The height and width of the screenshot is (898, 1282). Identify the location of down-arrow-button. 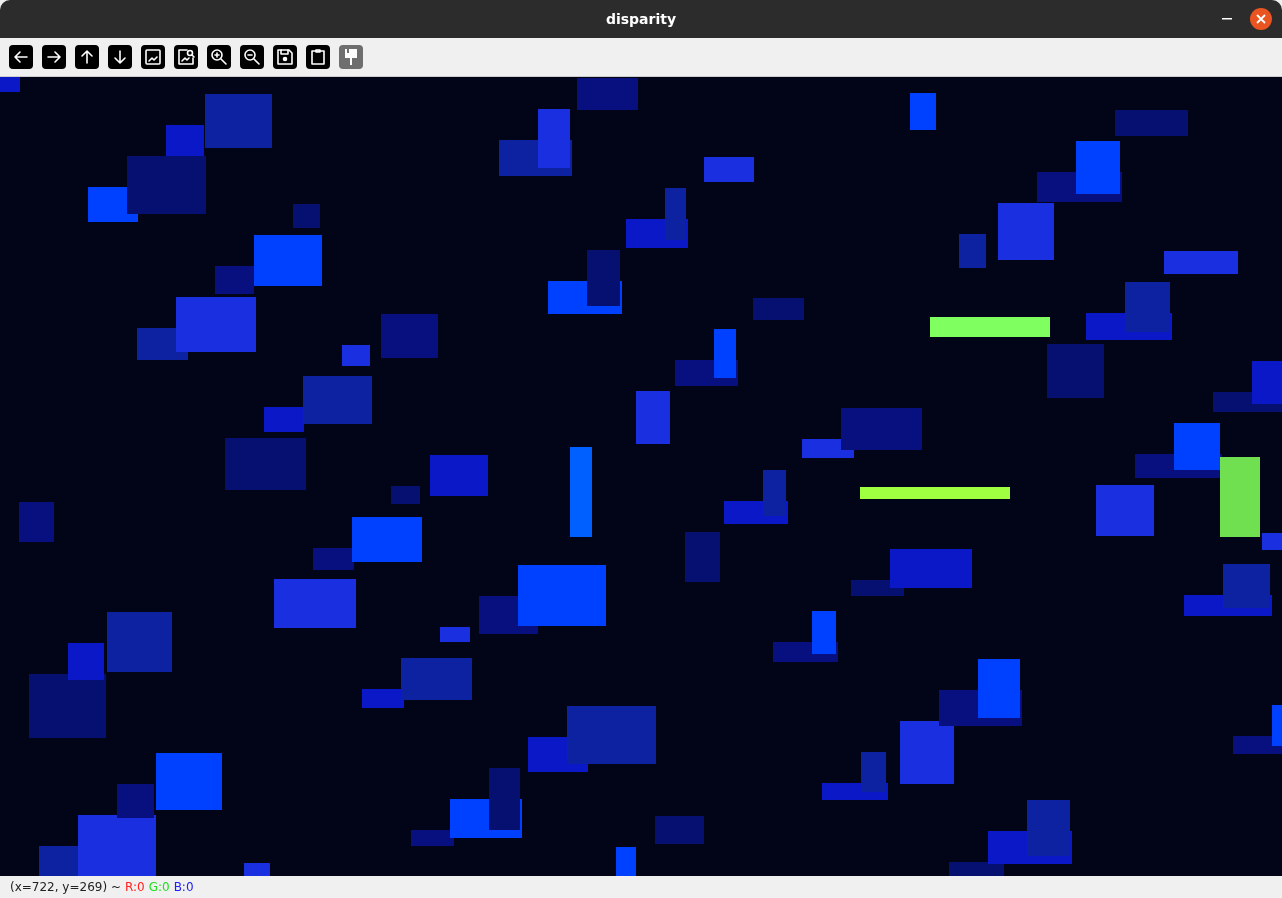
(120, 57).